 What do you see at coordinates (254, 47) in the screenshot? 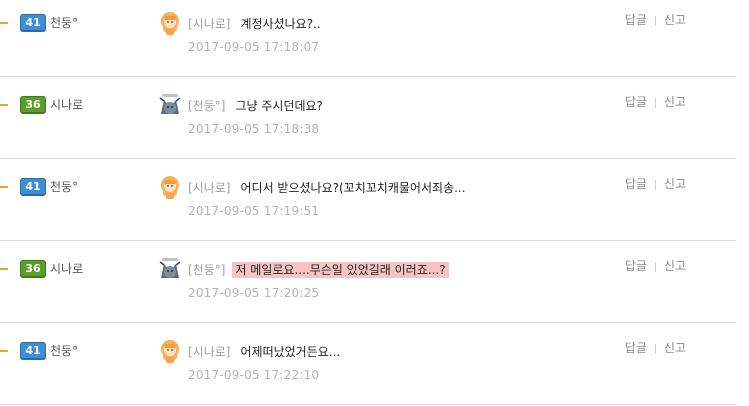
I see `comment-date: 2017-09-05 17:18:07` at bounding box center [254, 47].